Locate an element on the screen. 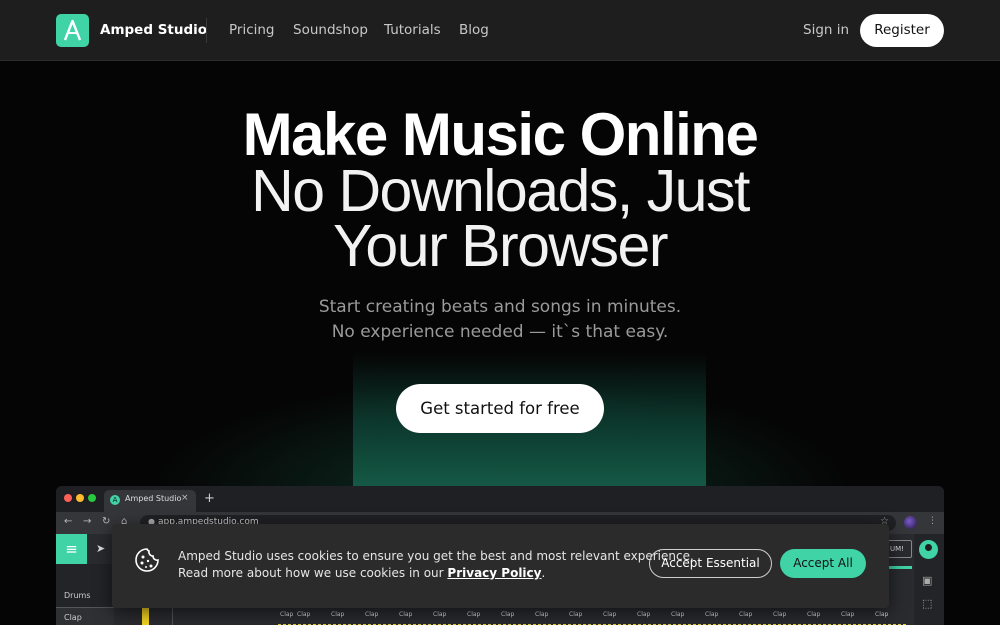 The image size is (1000, 625). level-strip is located at coordinates (899, 567).